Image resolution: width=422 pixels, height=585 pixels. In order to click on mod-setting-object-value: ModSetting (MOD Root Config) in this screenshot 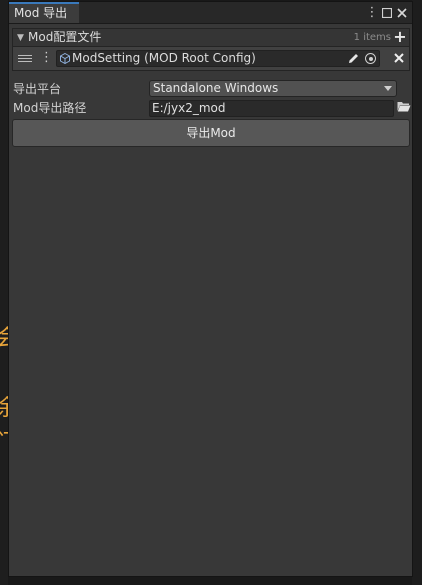, I will do `click(164, 58)`.